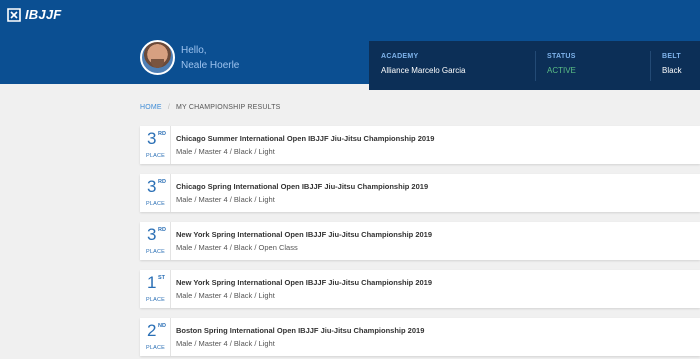  I want to click on status-label: STATUS, so click(561, 56).